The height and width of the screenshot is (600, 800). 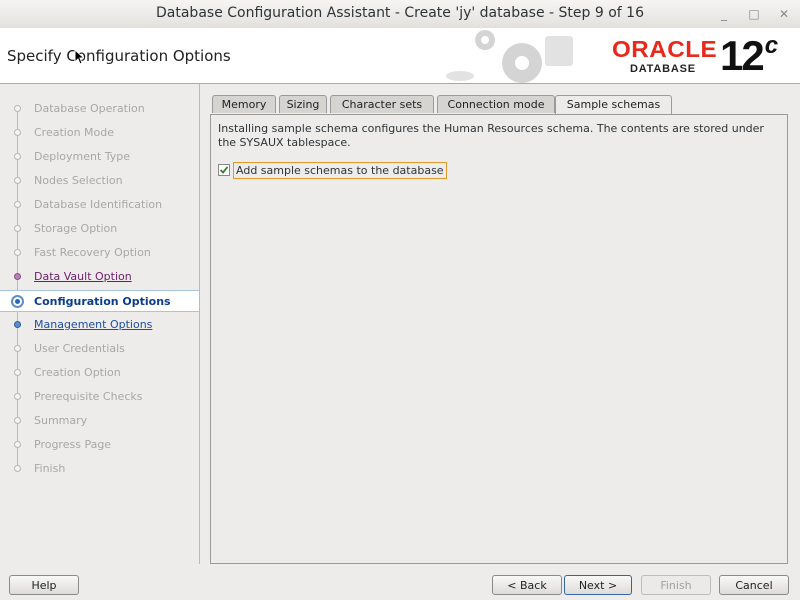 I want to click on close-icon: ✕, so click(x=784, y=14).